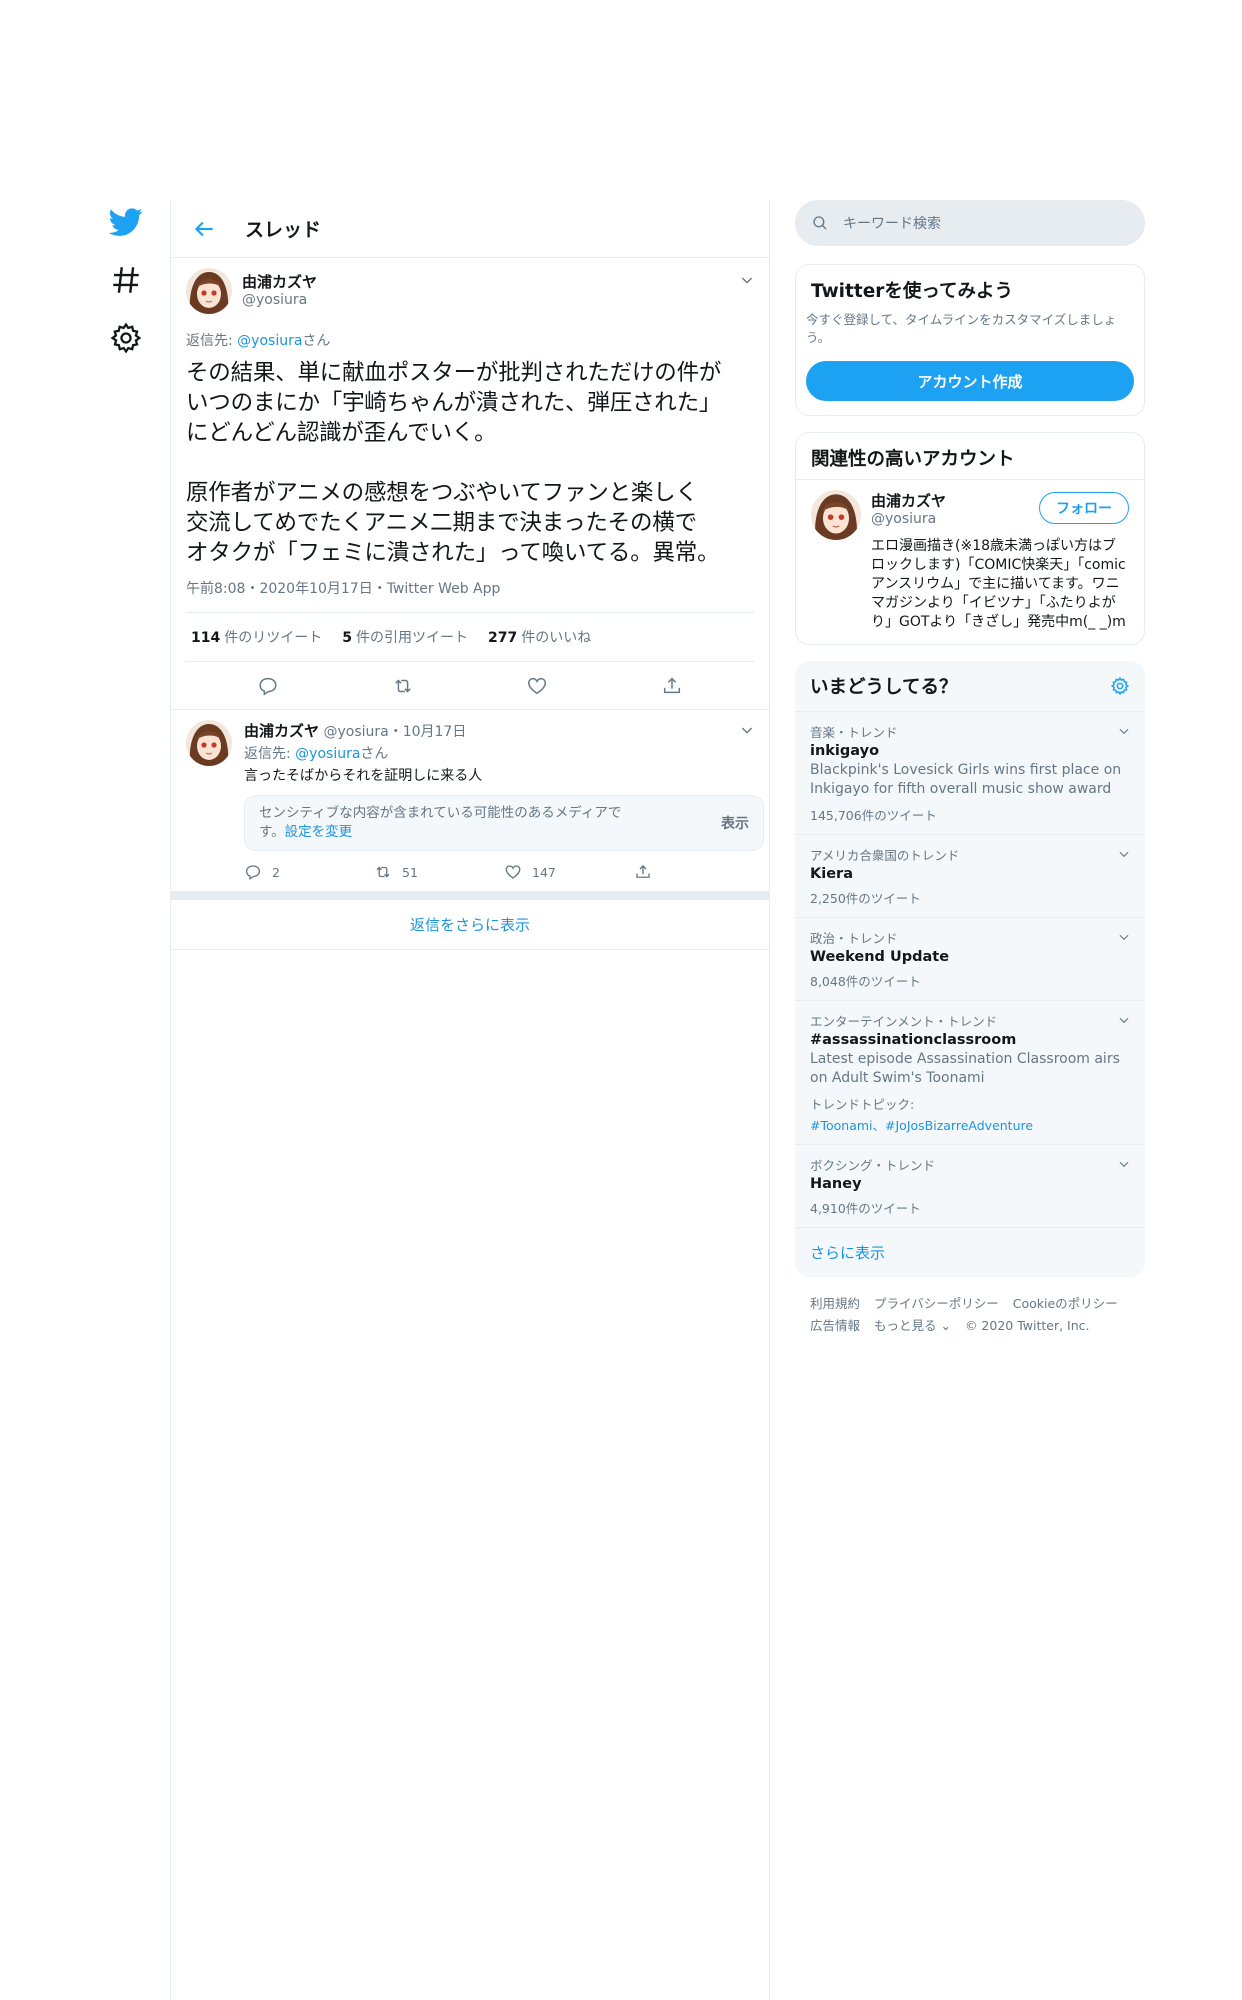 The width and height of the screenshot is (1242, 2000). I want to click on follow-button: フォロー, so click(1084, 508).